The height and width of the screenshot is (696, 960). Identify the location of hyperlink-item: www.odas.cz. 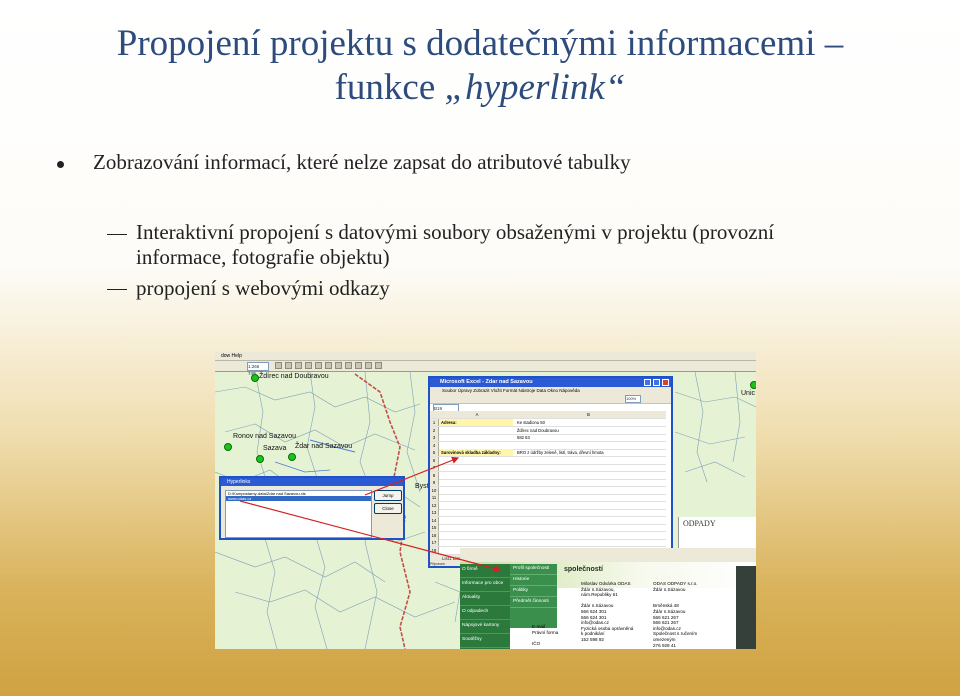
(298, 498).